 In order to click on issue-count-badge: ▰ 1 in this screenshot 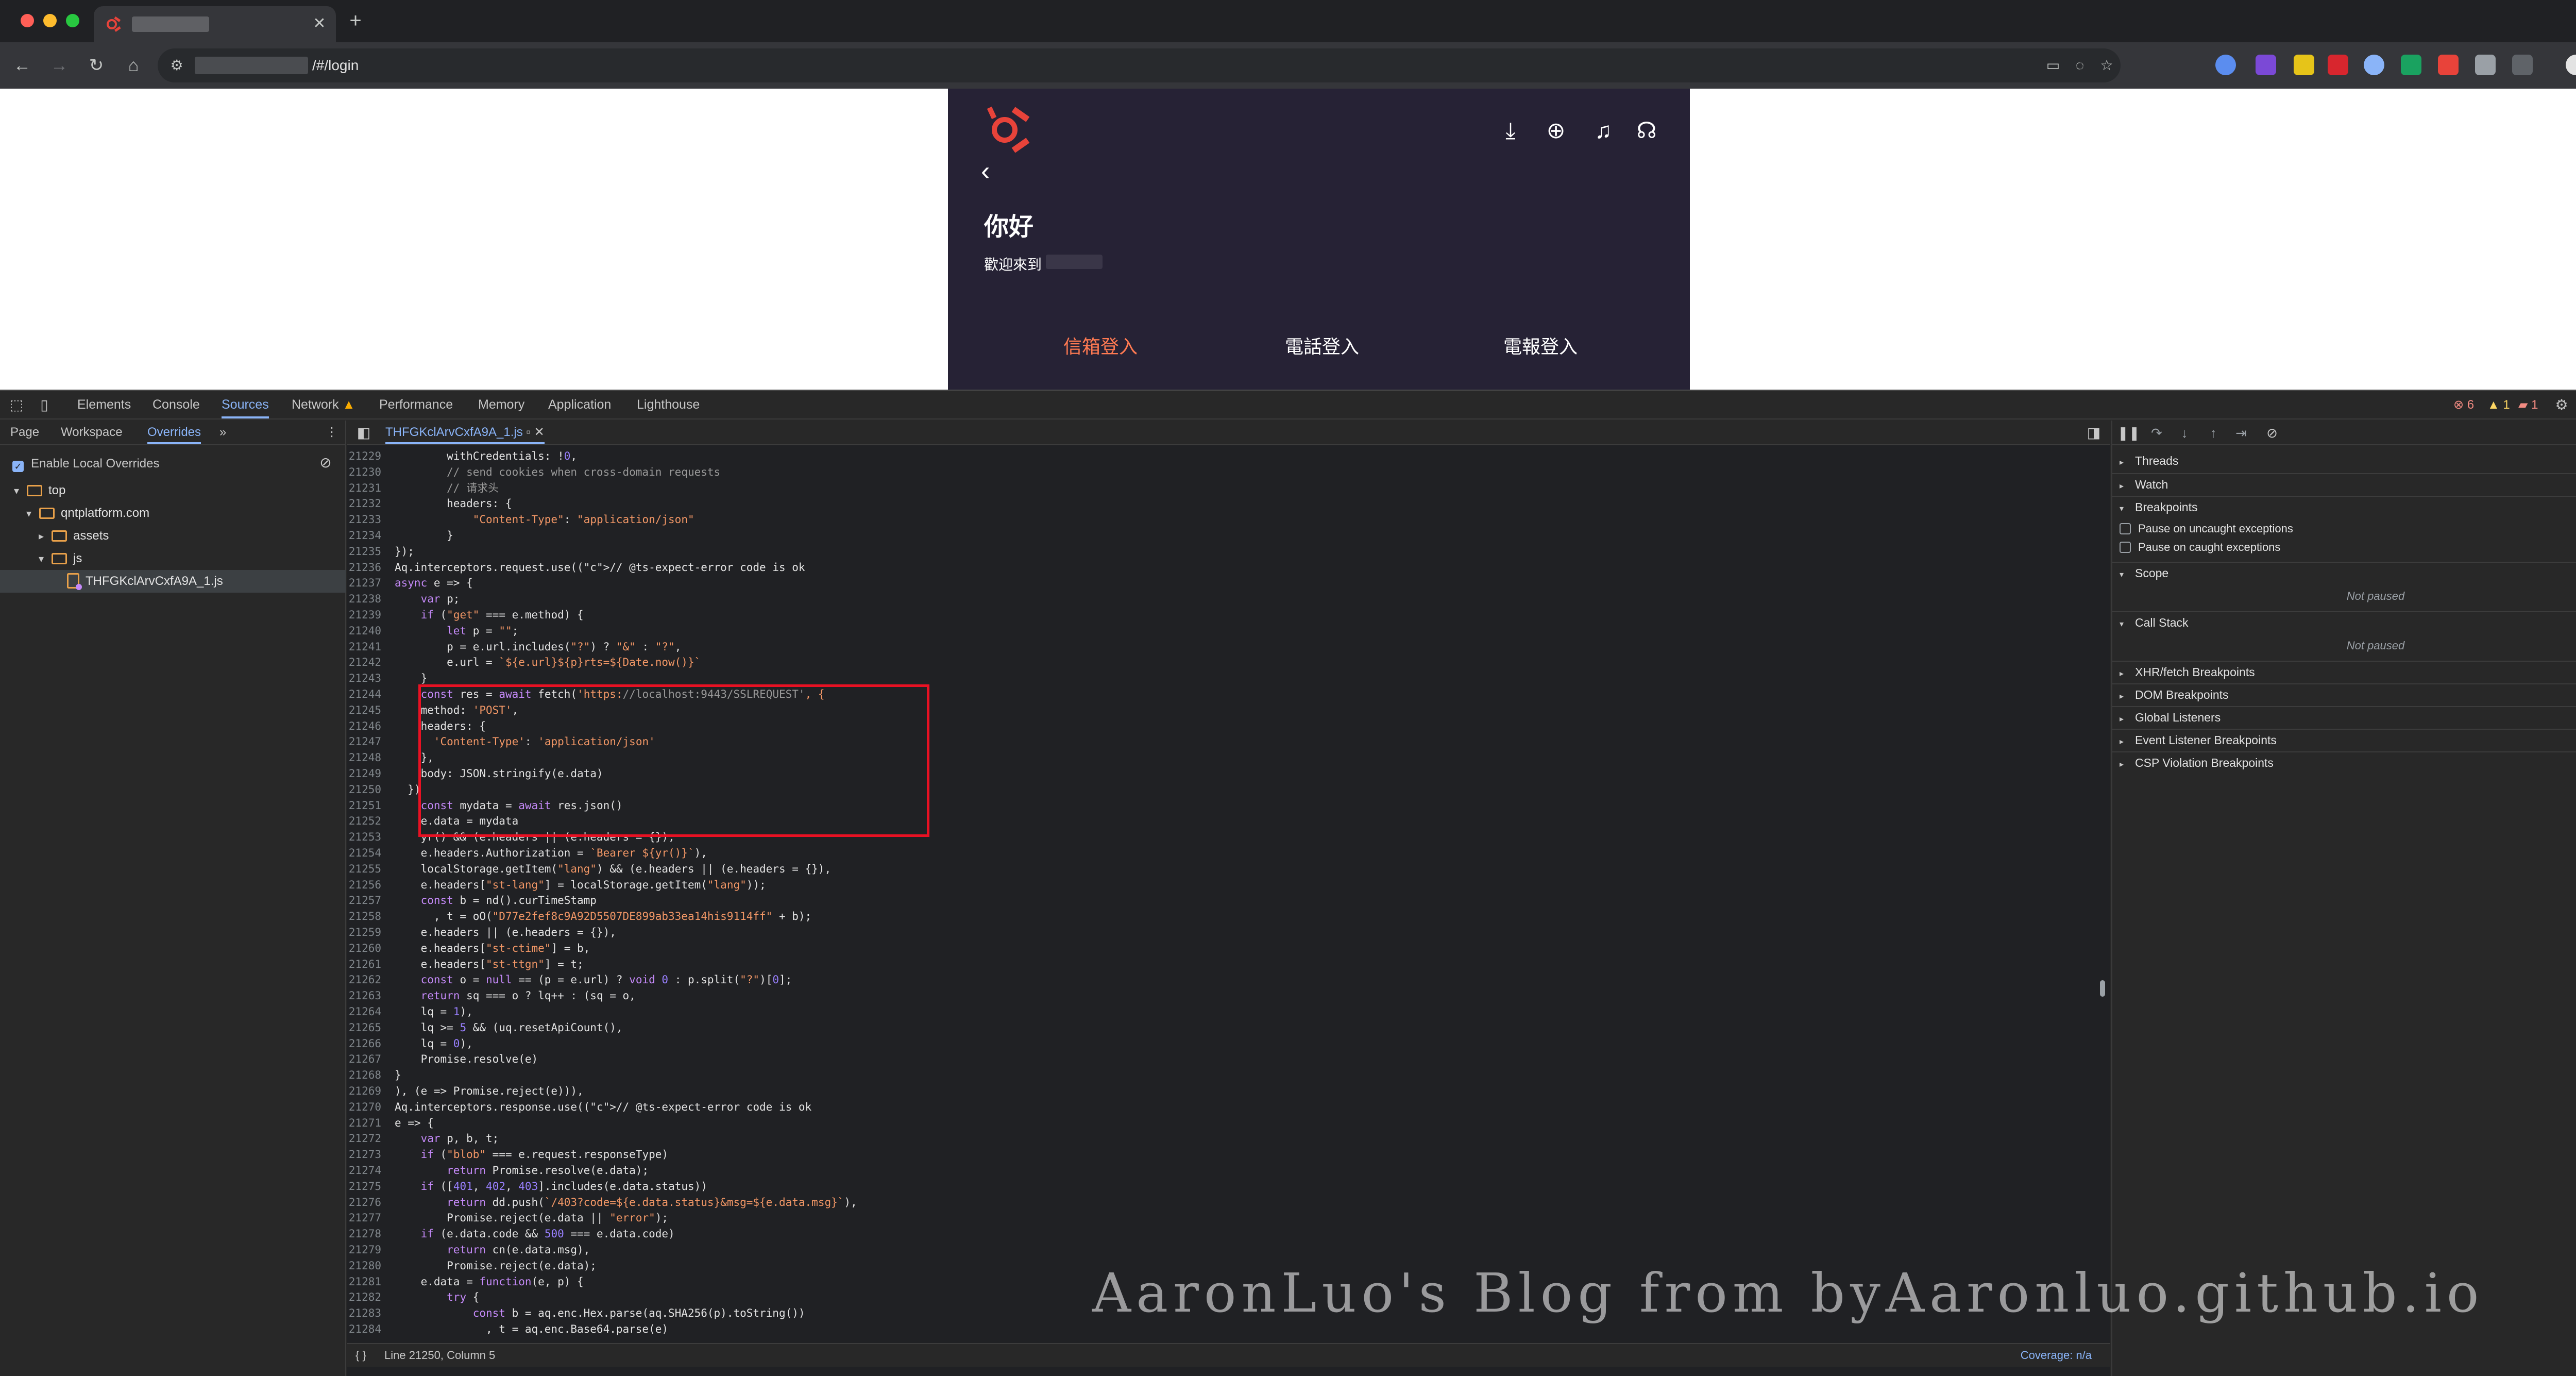, I will do `click(2528, 405)`.